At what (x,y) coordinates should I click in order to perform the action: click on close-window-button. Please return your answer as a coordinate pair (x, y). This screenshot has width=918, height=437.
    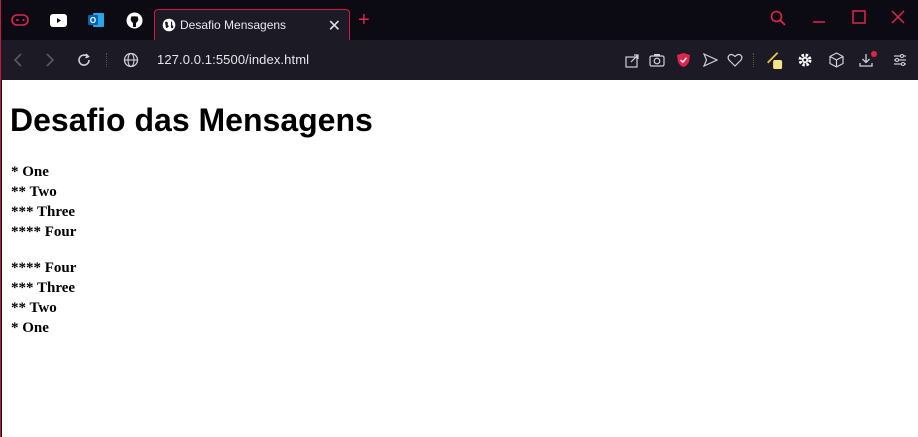
    Looking at the image, I should click on (898, 19).